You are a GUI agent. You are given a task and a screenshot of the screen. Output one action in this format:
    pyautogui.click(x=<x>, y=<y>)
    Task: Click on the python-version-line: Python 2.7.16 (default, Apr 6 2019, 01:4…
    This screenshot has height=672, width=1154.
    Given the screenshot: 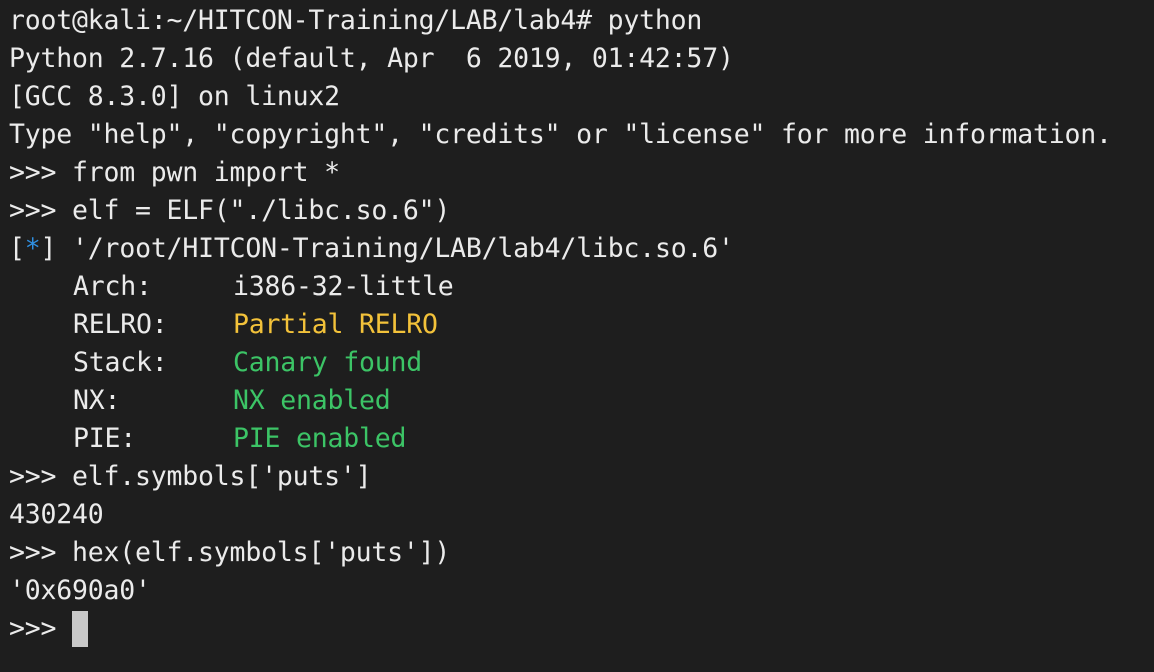 What is the action you would take?
    pyautogui.click(x=371, y=58)
    